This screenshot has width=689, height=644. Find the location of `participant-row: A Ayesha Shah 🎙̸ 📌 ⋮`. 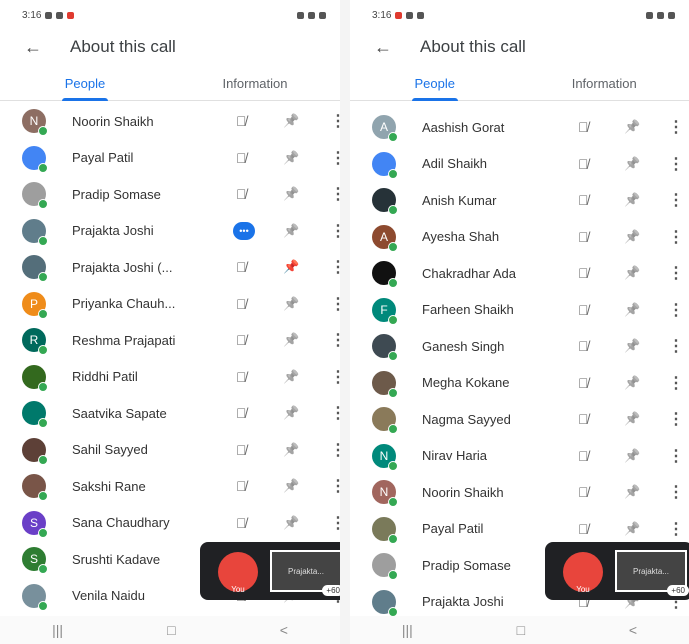

participant-row: A Ayesha Shah 🎙̸ 📌 ⋮ is located at coordinates (519, 237).